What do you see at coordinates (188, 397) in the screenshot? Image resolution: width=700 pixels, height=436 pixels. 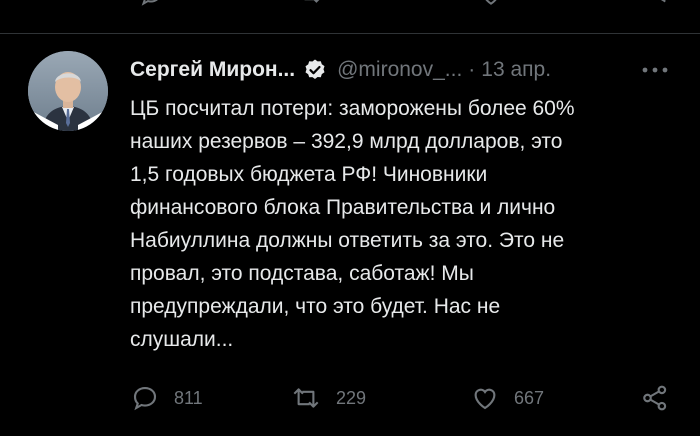 I see `reply-count: 811` at bounding box center [188, 397].